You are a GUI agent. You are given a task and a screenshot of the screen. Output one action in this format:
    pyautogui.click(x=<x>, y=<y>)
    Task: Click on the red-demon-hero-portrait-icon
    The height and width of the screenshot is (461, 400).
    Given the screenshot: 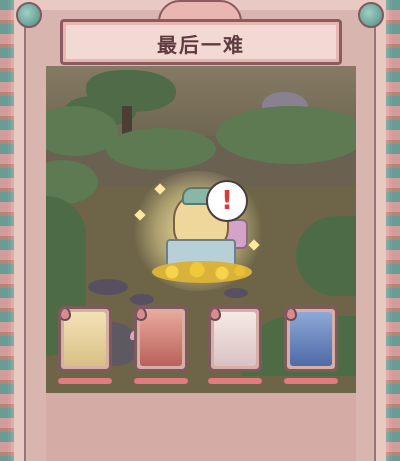 What is the action you would take?
    pyautogui.click(x=161, y=339)
    